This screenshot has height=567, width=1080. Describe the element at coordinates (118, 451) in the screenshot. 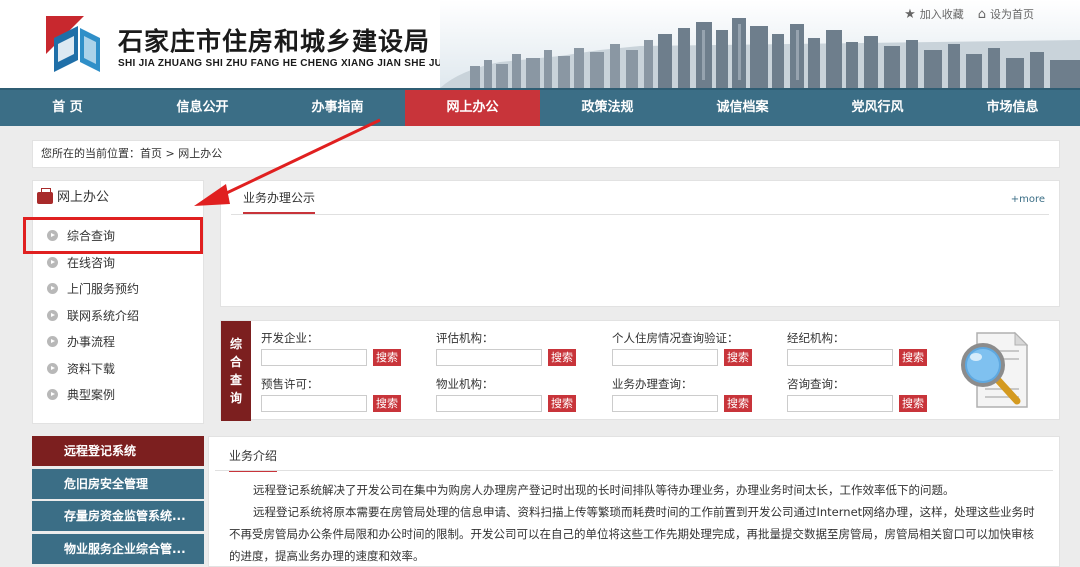

I see `systems-menu-remote-registration: 远程登记系统` at that location.